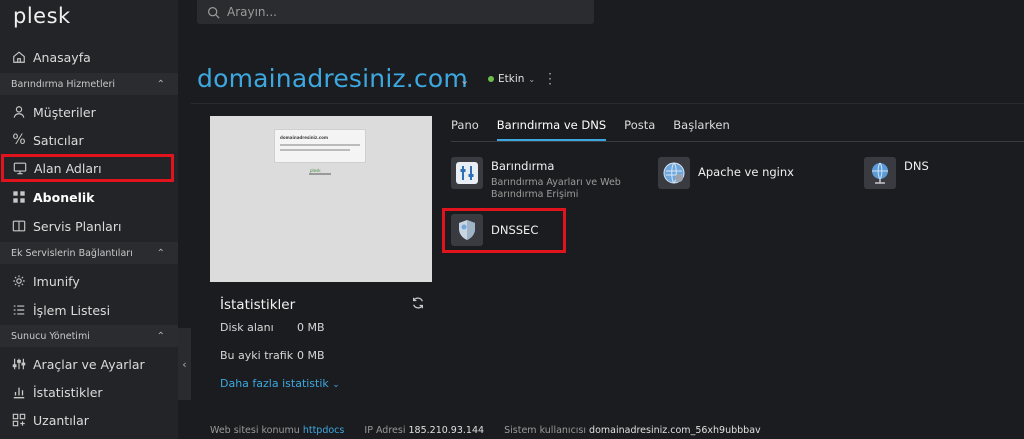  What do you see at coordinates (247, 327) in the screenshot?
I see `stat-label: Disk alanı` at bounding box center [247, 327].